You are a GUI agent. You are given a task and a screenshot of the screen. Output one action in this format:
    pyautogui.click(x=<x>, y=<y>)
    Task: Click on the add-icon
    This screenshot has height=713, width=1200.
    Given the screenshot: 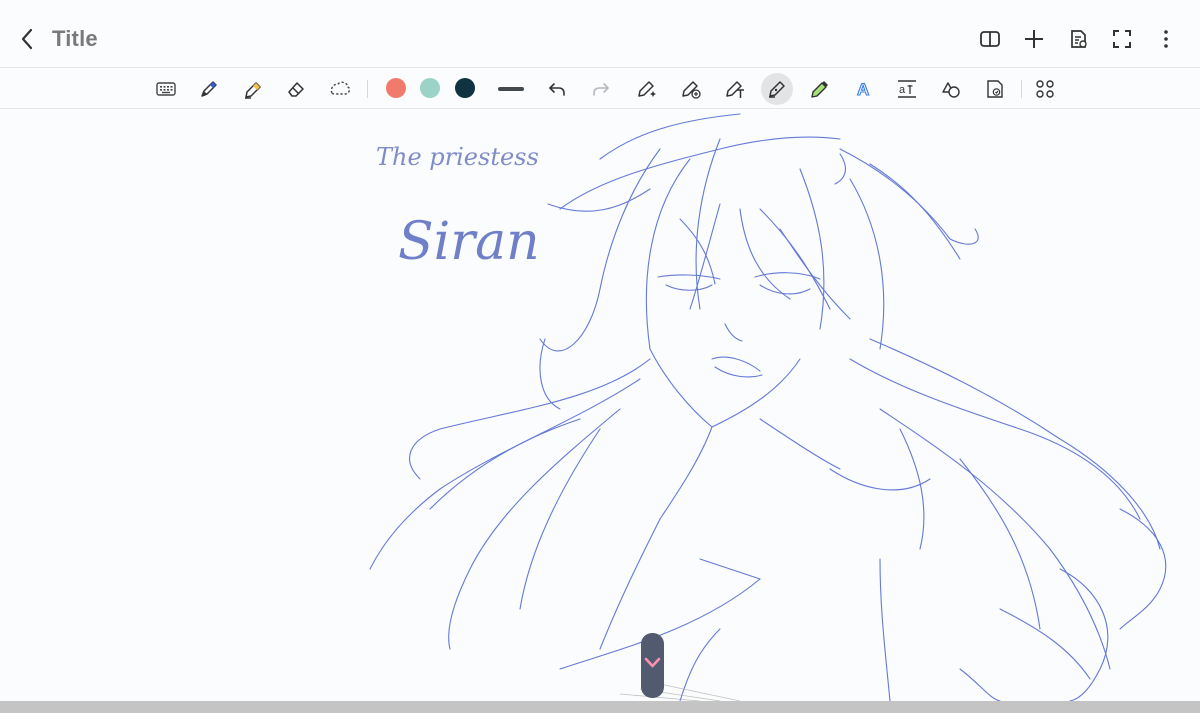 What is the action you would take?
    pyautogui.click(x=1034, y=39)
    